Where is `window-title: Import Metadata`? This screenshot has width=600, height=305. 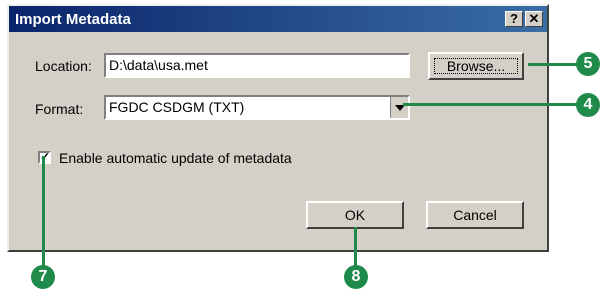
window-title: Import Metadata is located at coordinates (73, 19).